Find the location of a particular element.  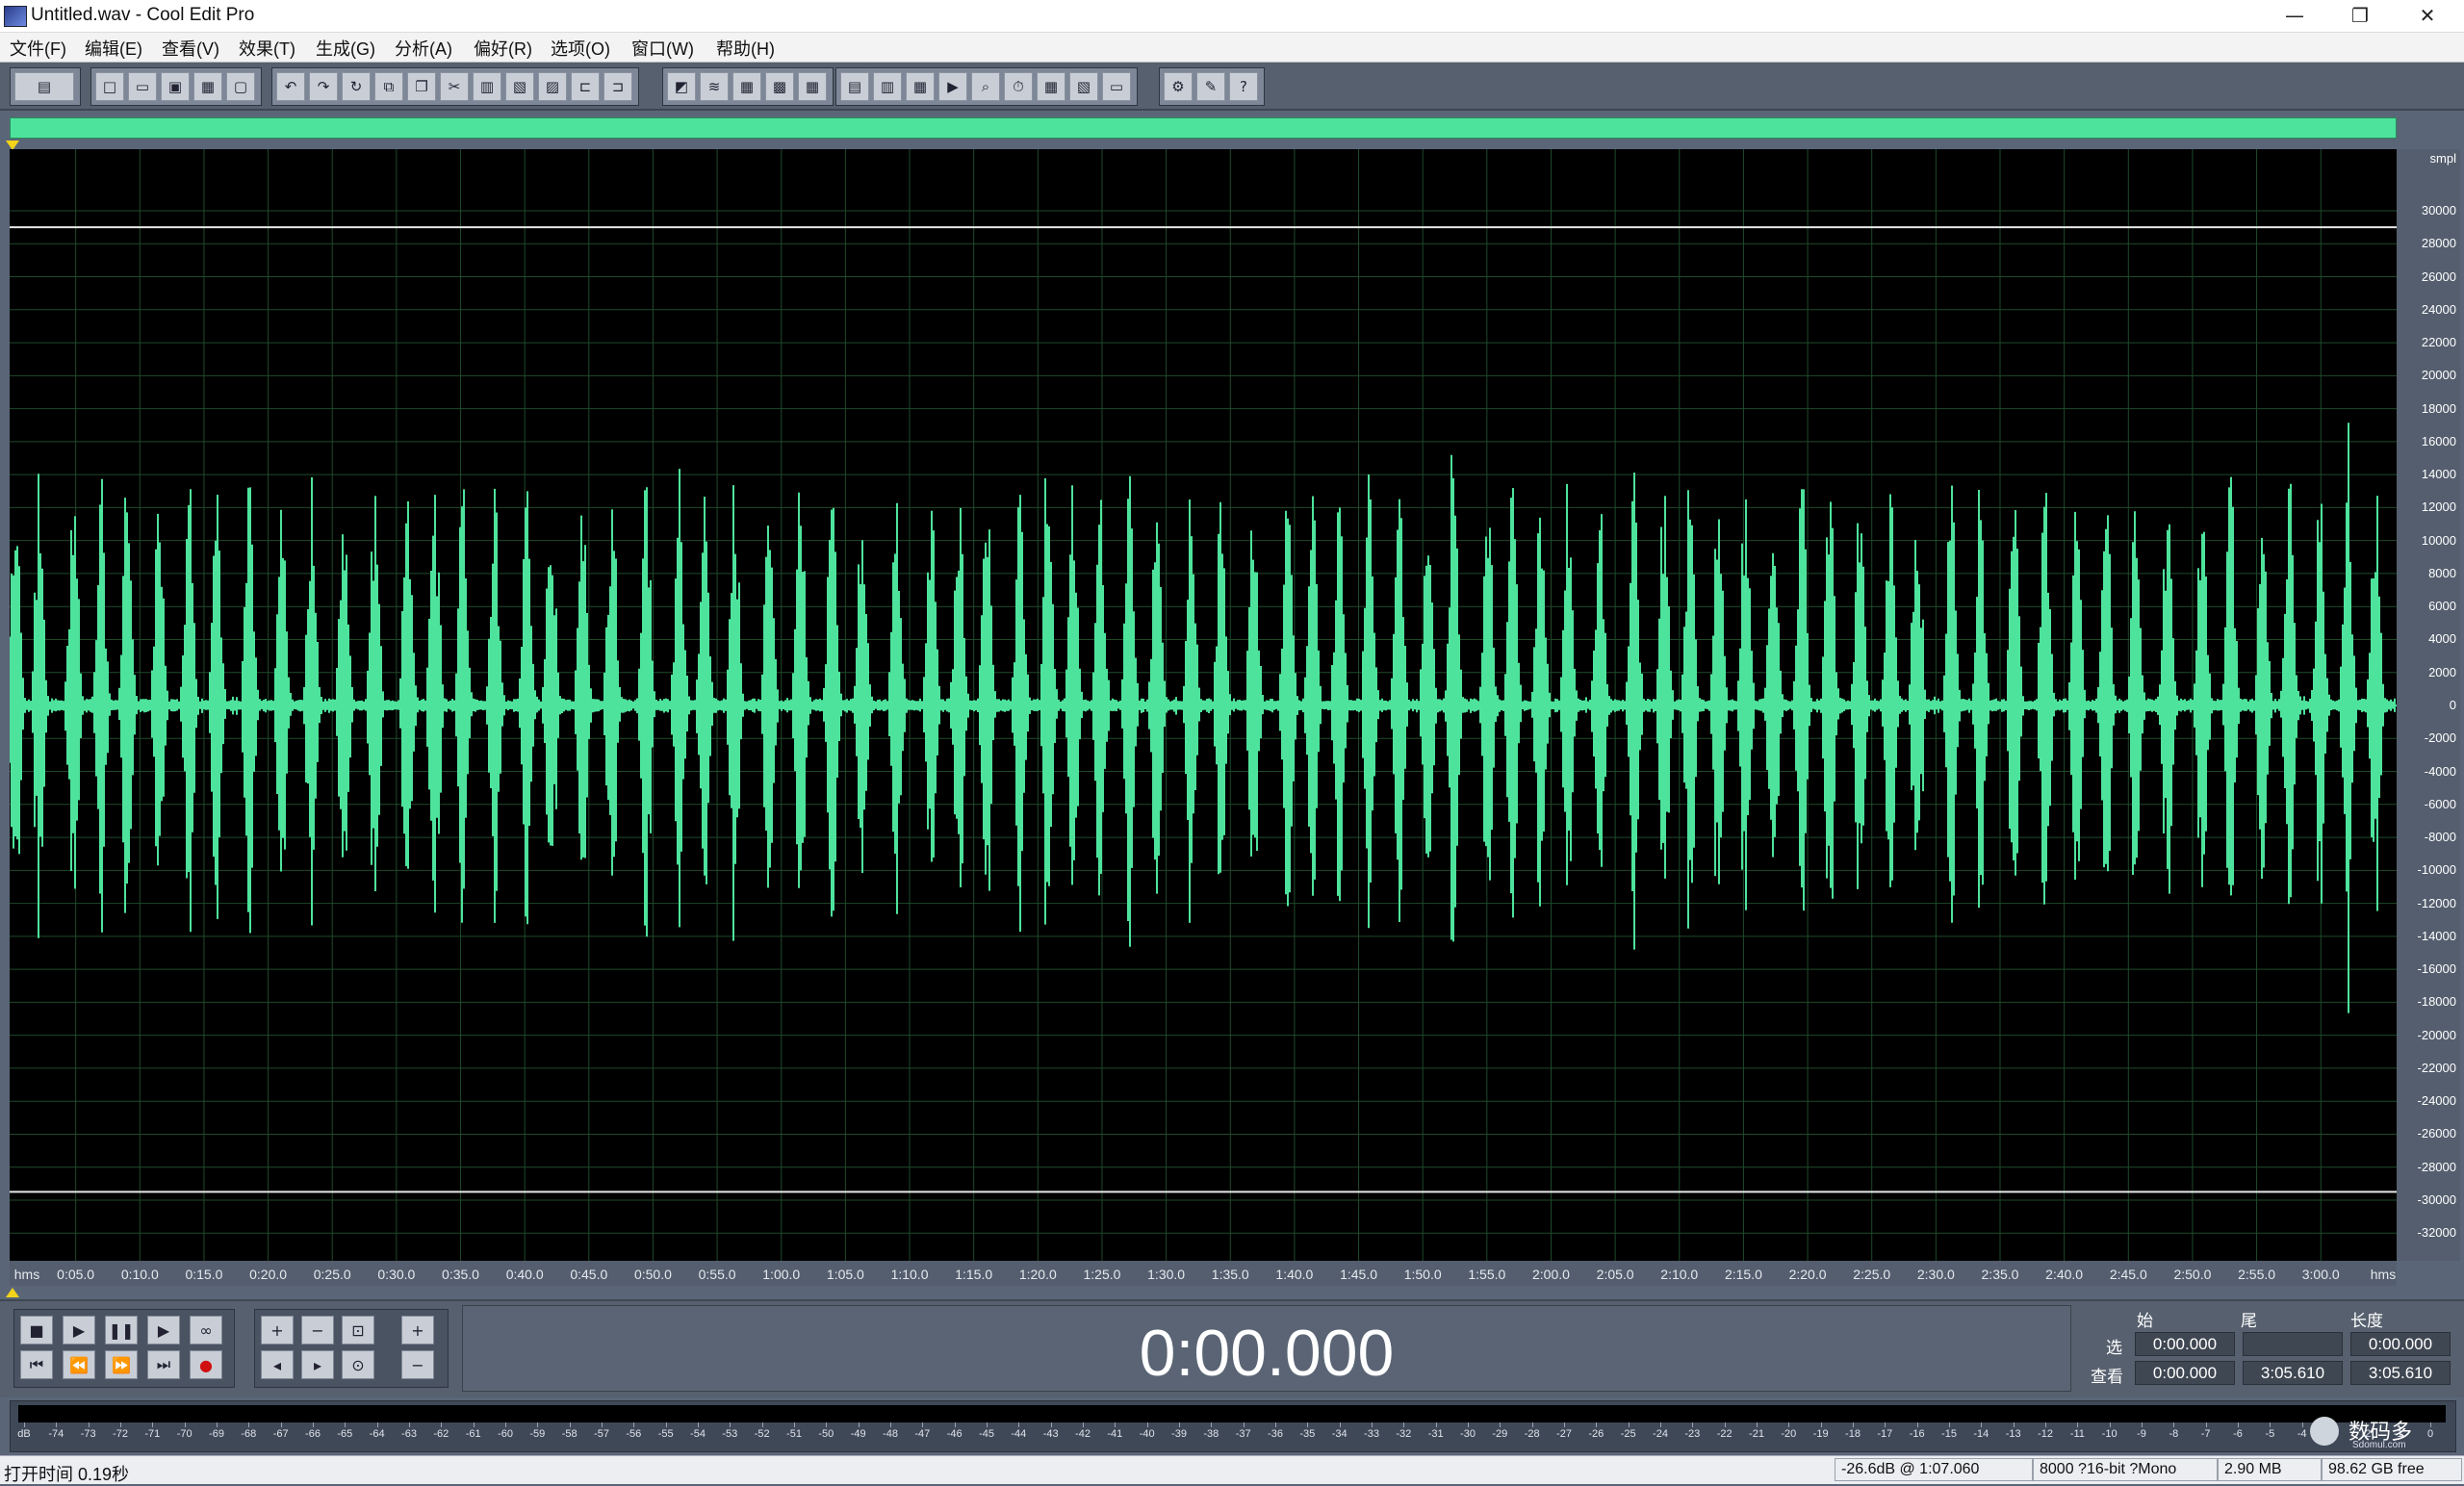

repeat-icon: ↻ is located at coordinates (356, 87).